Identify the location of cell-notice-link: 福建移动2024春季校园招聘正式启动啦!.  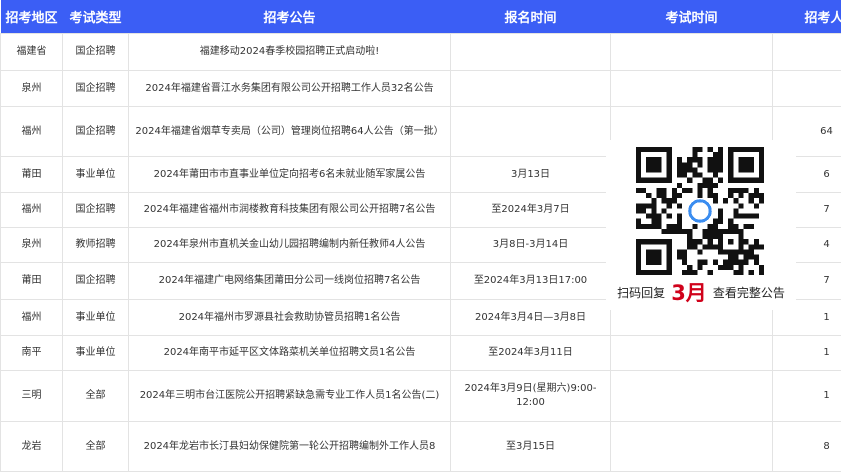
(290, 52).